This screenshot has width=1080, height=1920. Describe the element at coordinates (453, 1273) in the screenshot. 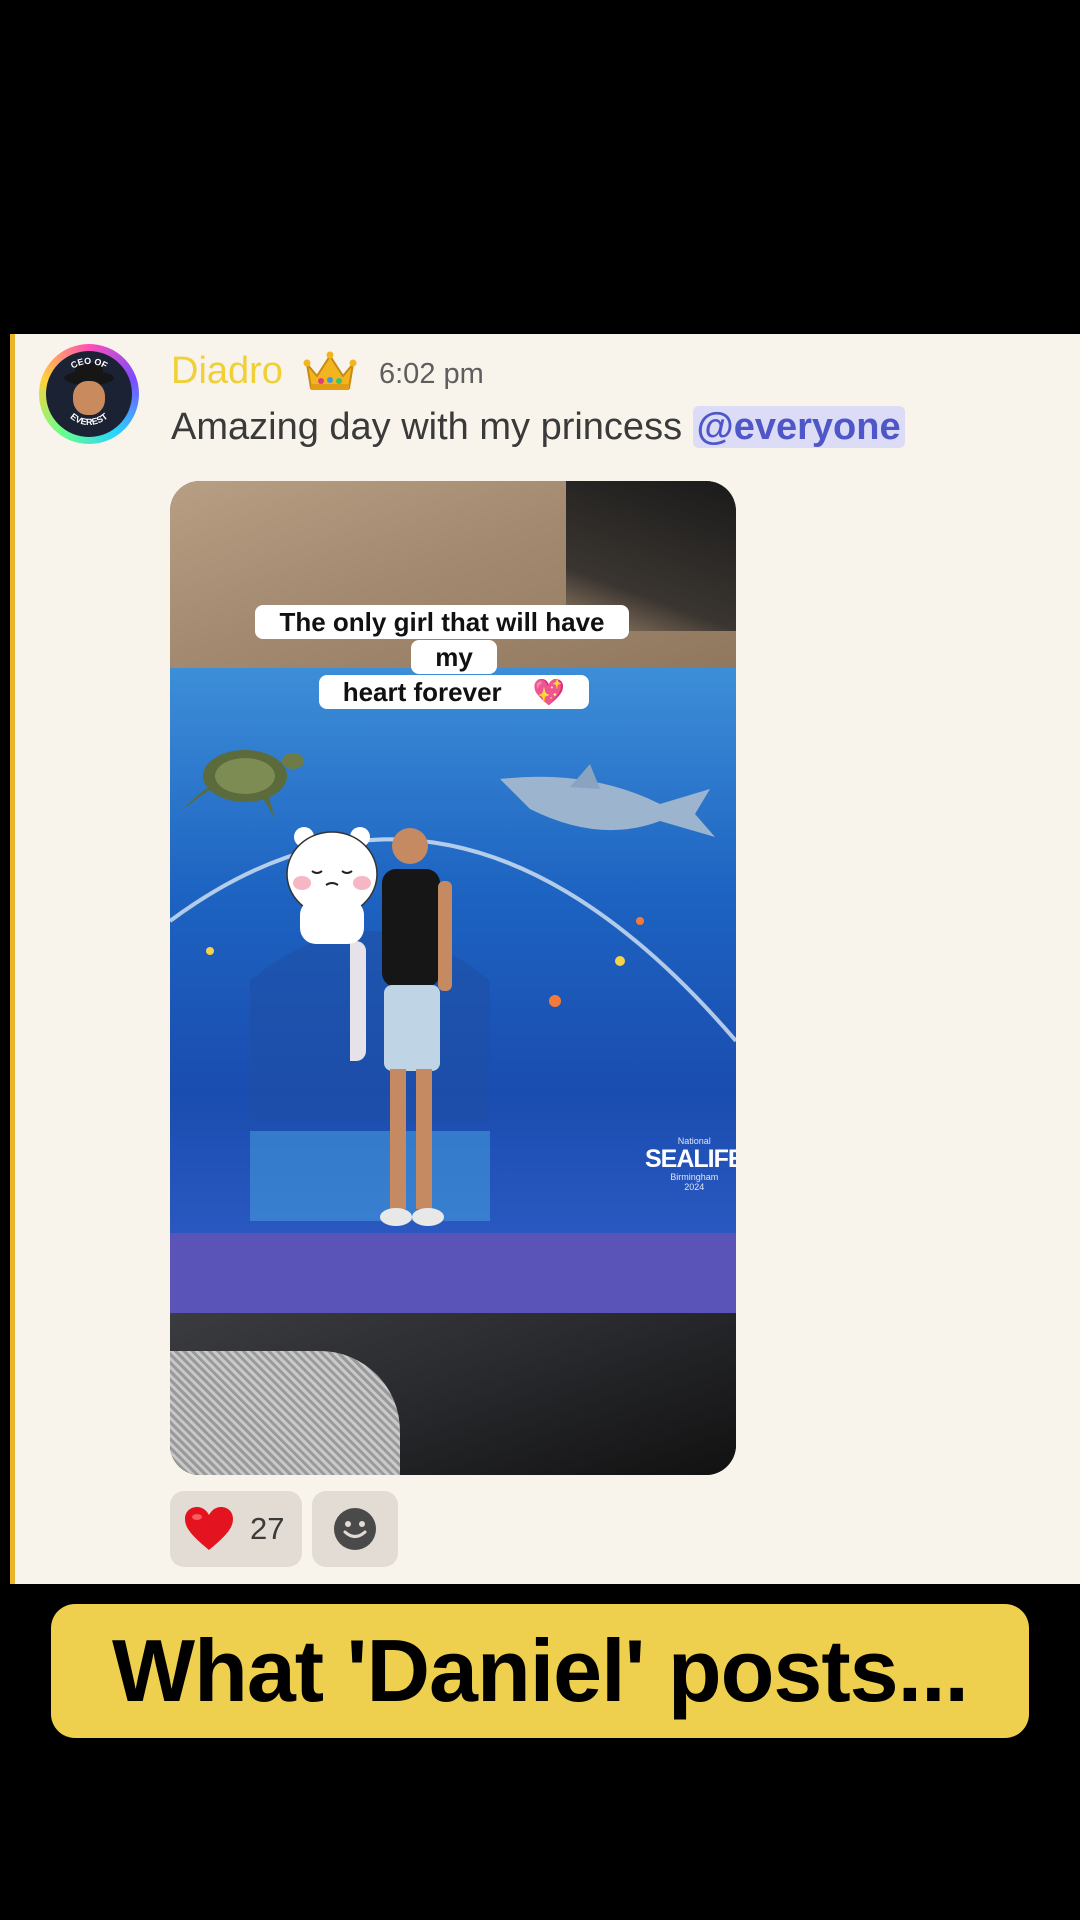

I see `photo-mount-floor` at that location.